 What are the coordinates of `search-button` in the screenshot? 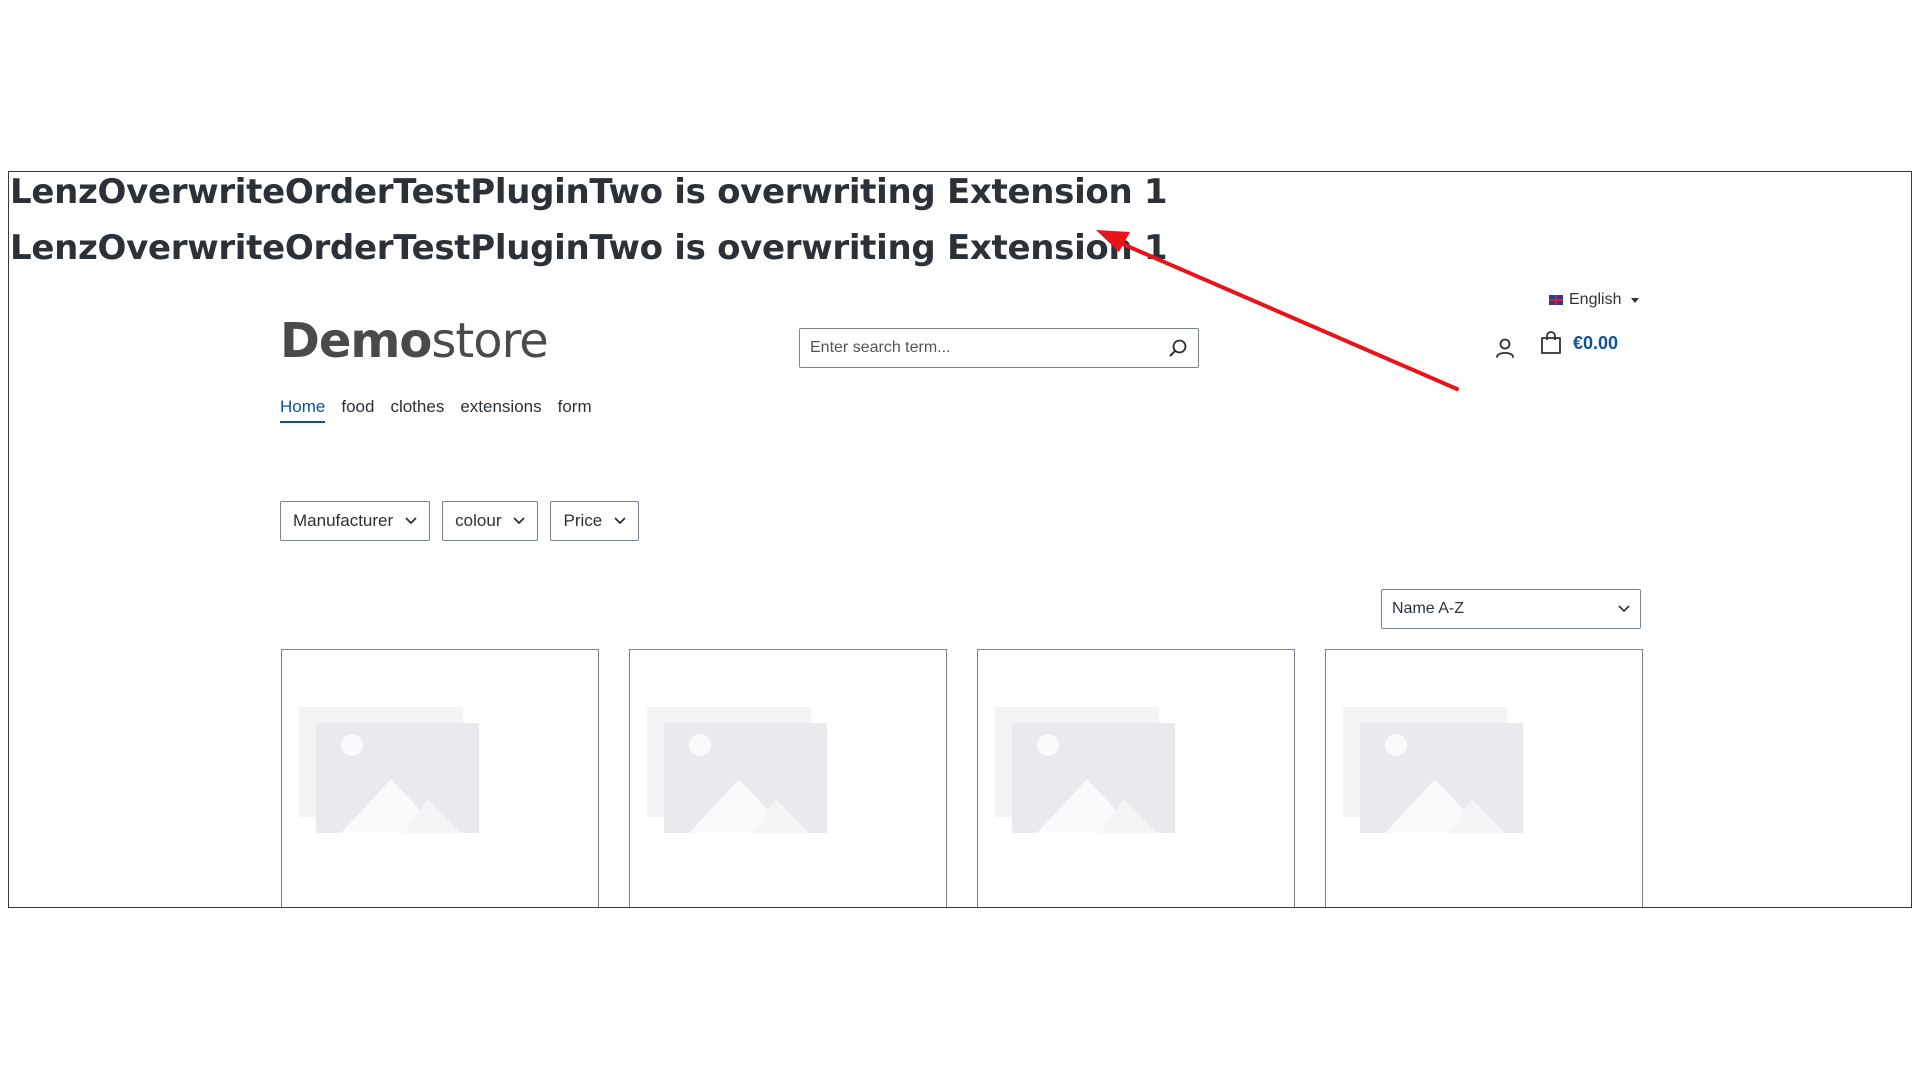 It's located at (1178, 348).